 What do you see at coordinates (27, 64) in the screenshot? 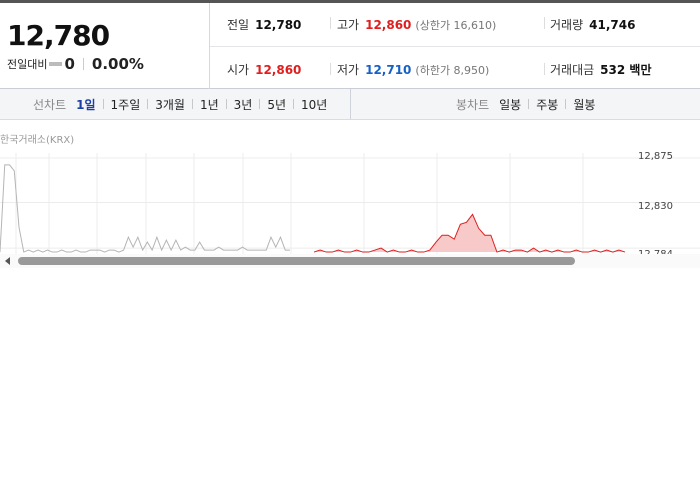
I see `change-label: 전일대비` at bounding box center [27, 64].